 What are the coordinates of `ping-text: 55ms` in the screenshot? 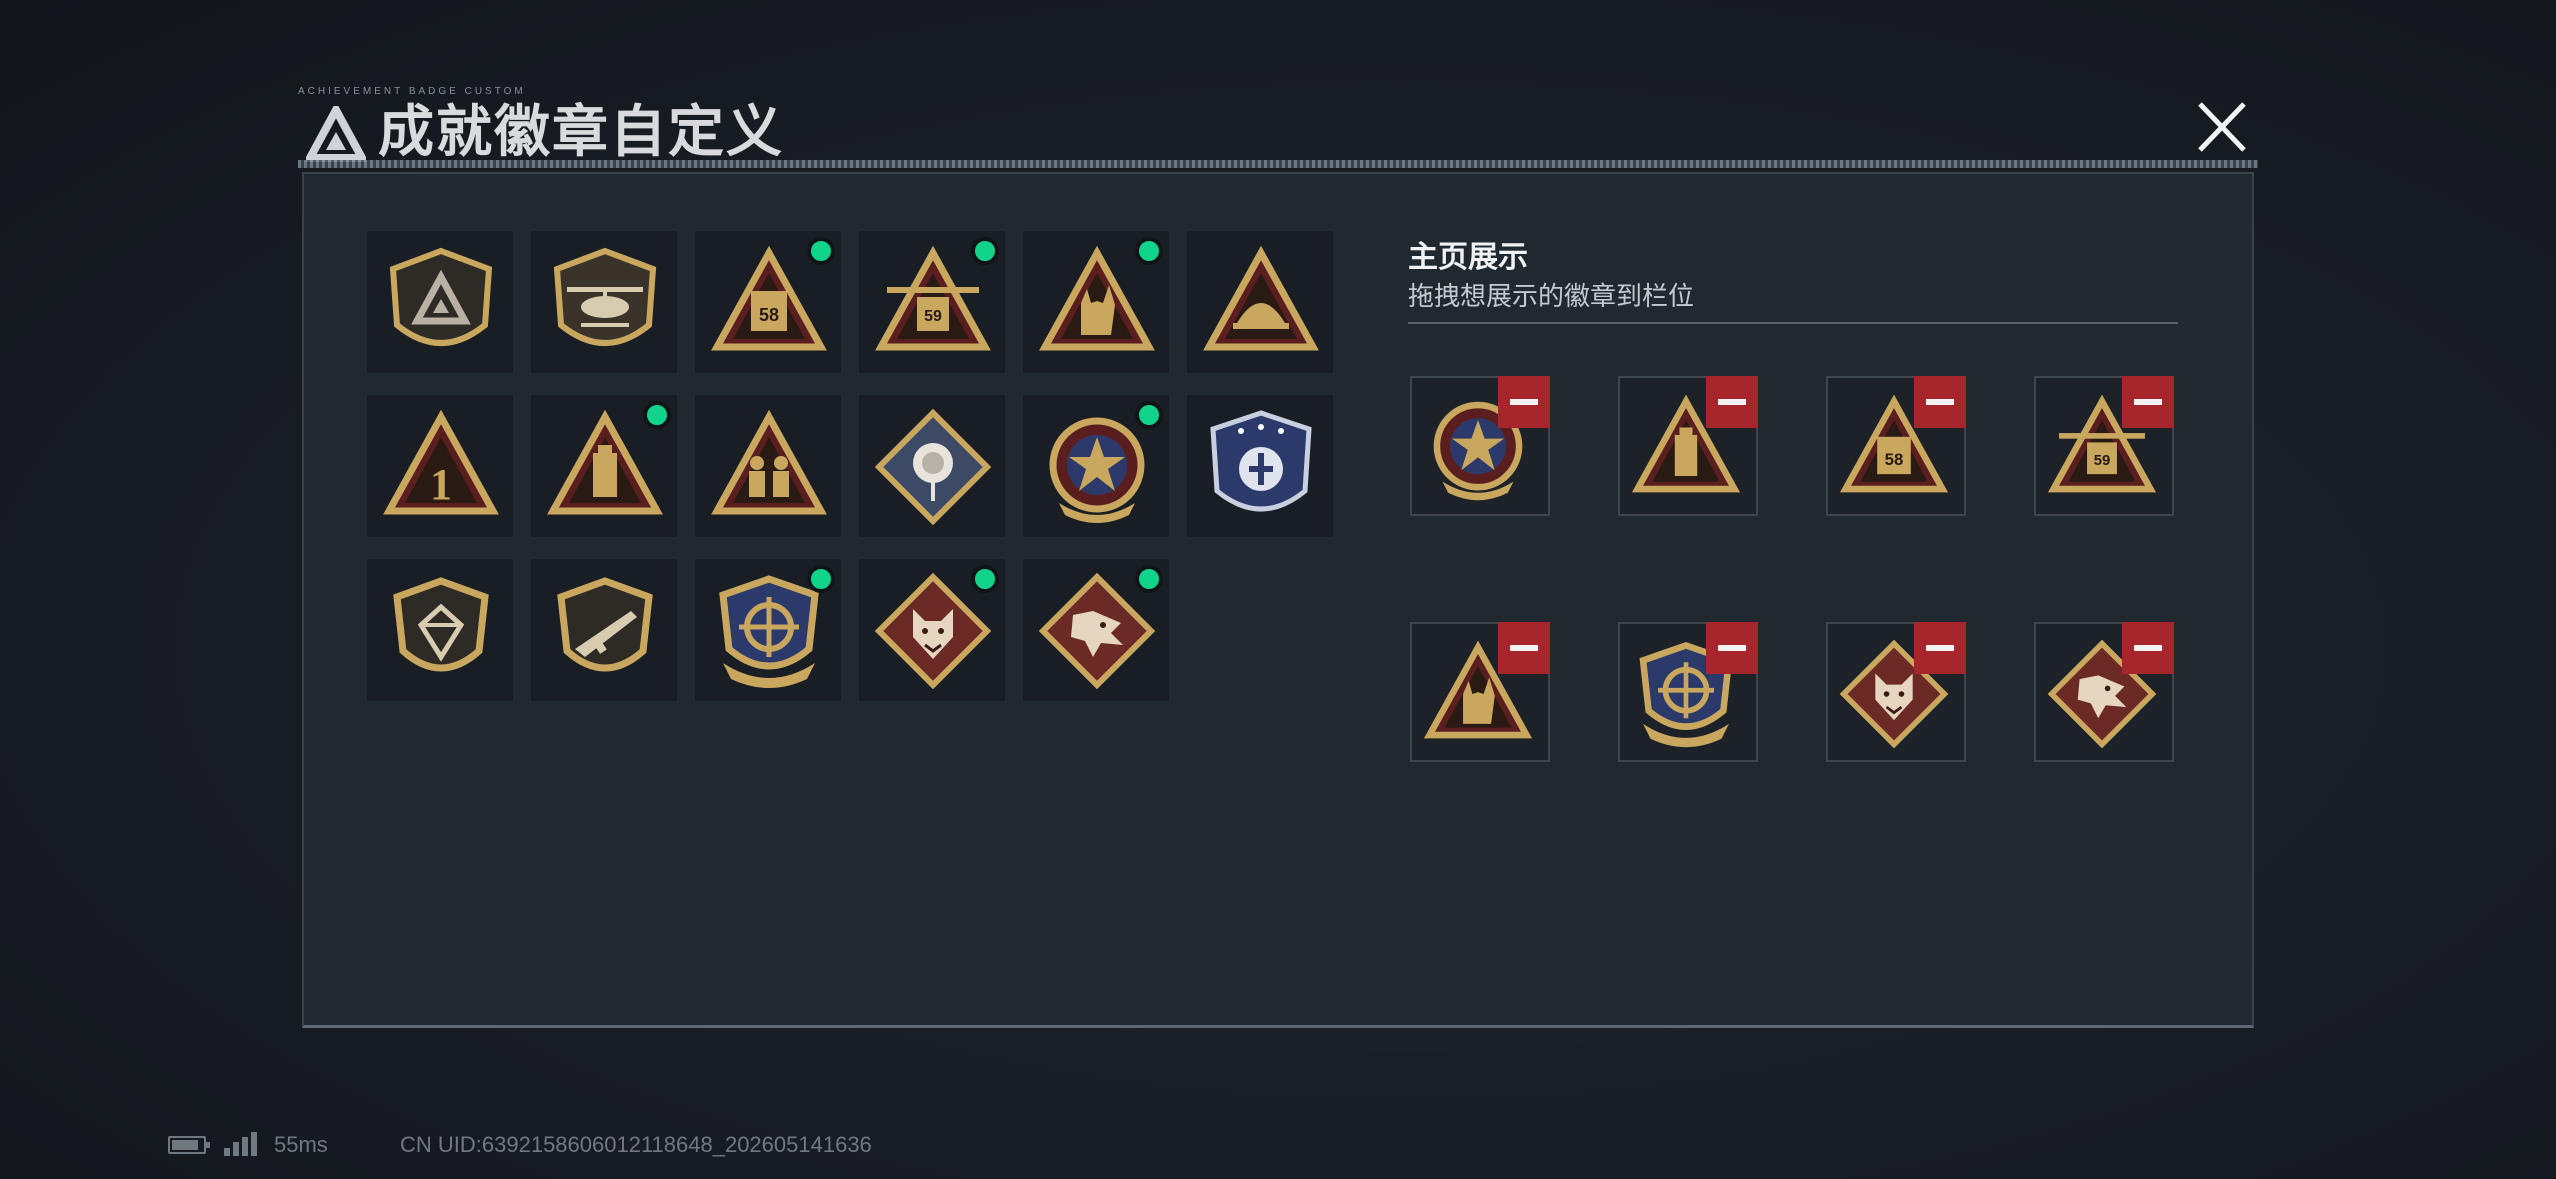 It's located at (301, 1144).